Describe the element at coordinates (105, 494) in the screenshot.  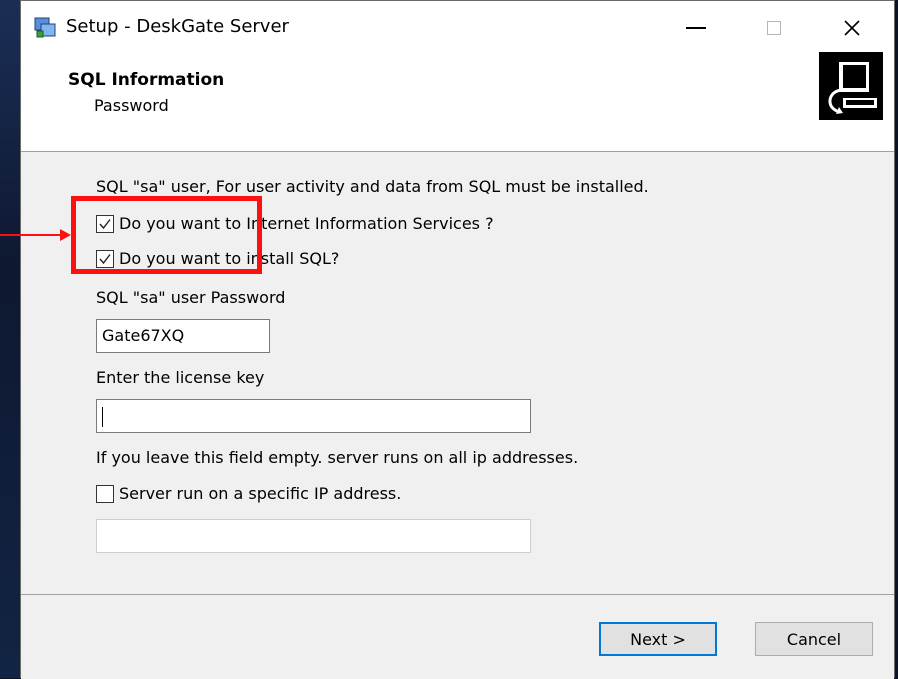
I see `ip-checkbox` at that location.